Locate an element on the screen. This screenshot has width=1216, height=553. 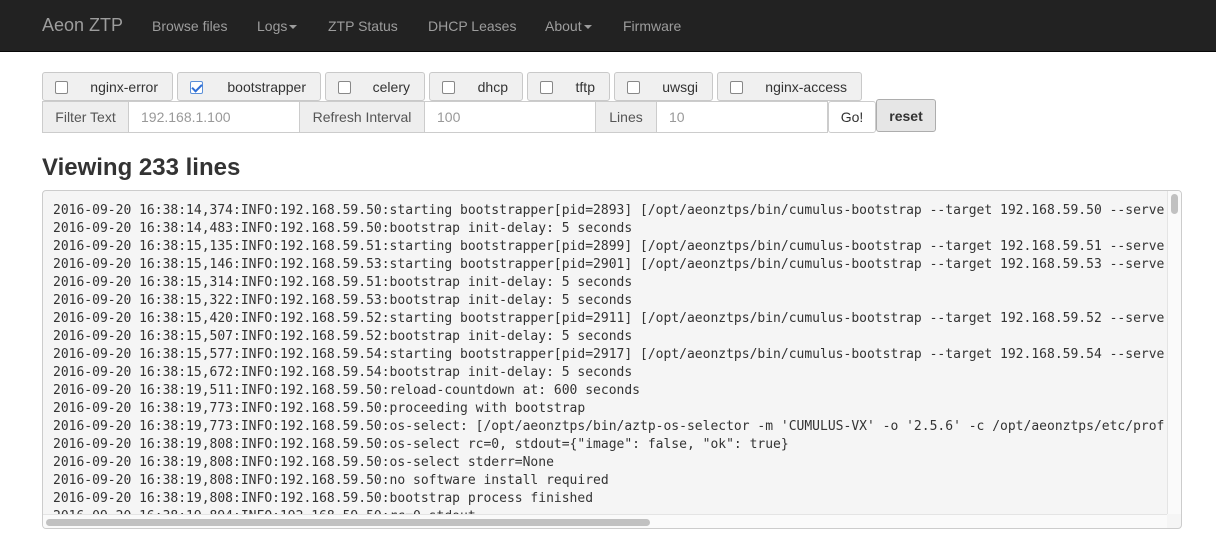
nav-ztp-status: ZTP Status is located at coordinates (363, 26).